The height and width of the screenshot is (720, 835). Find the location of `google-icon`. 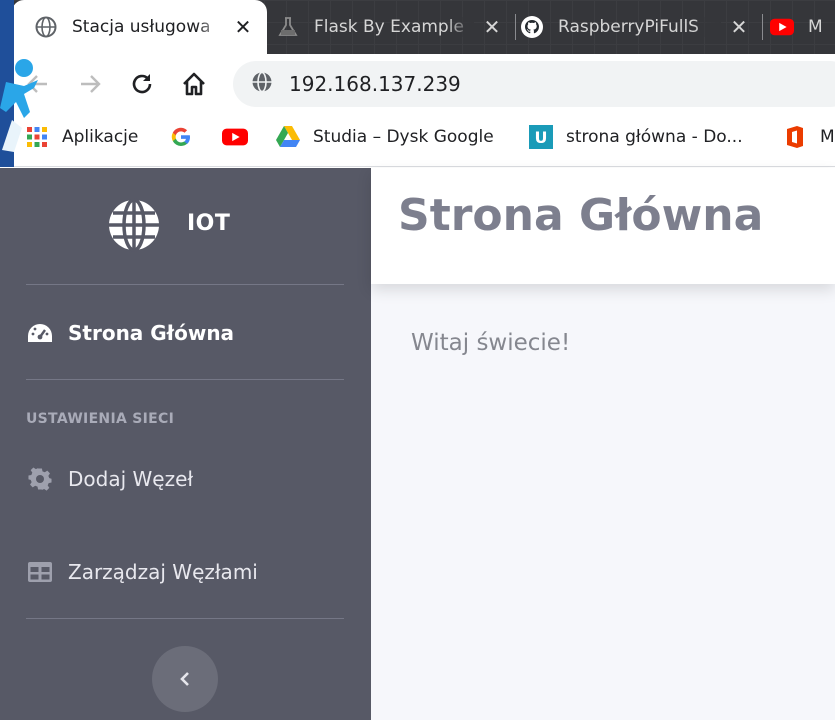

google-icon is located at coordinates (181, 137).